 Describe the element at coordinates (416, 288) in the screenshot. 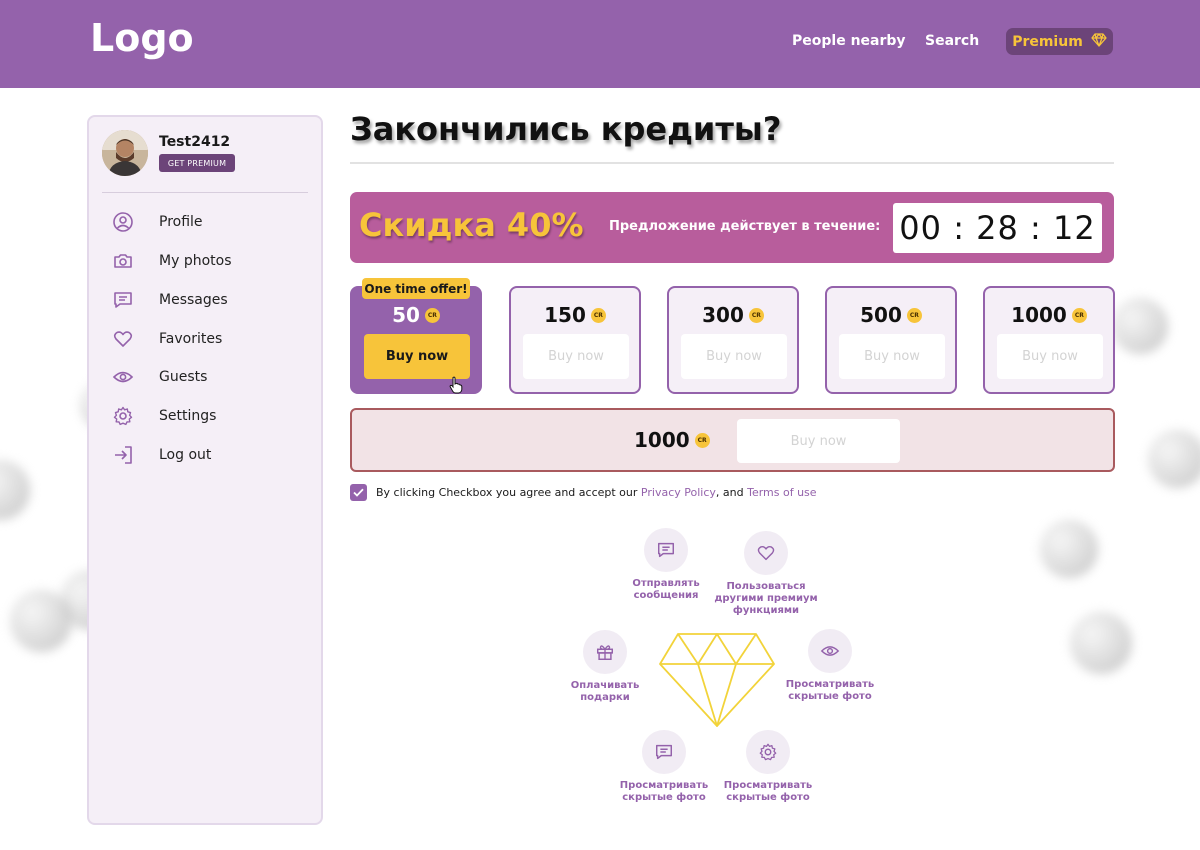

I see `one-time-offer-badge: One time offer!` at that location.